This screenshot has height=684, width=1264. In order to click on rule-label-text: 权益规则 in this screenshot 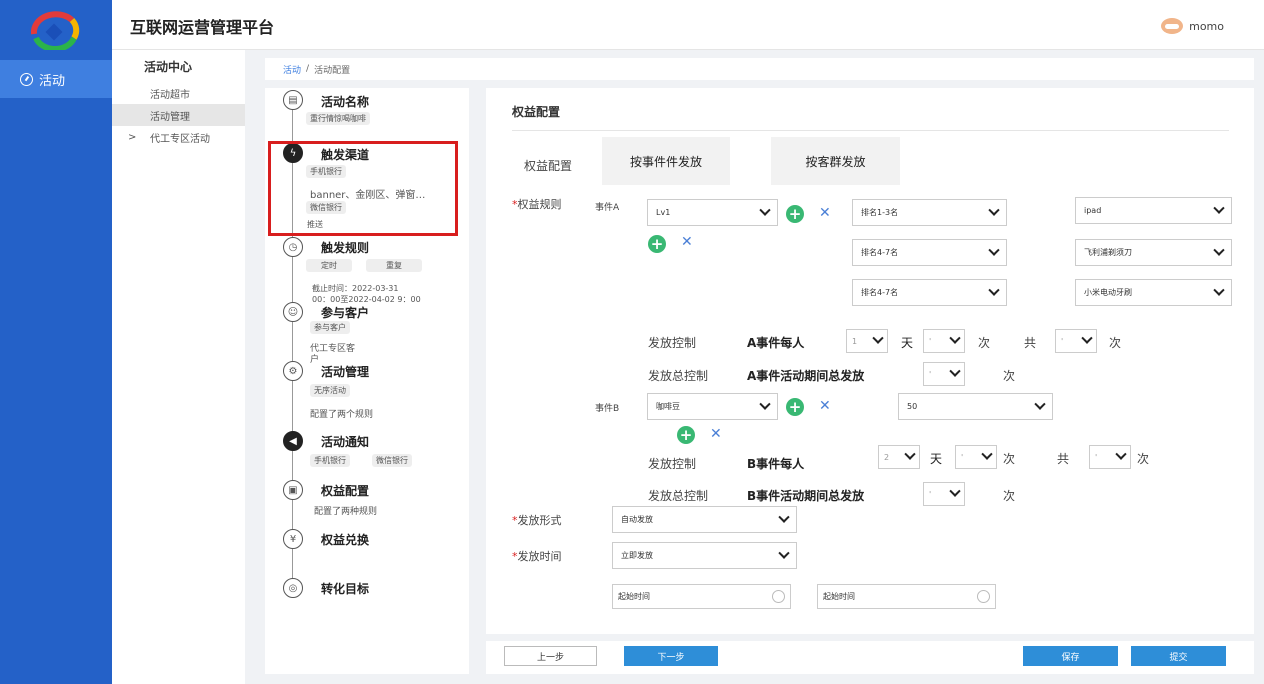, I will do `click(539, 204)`.